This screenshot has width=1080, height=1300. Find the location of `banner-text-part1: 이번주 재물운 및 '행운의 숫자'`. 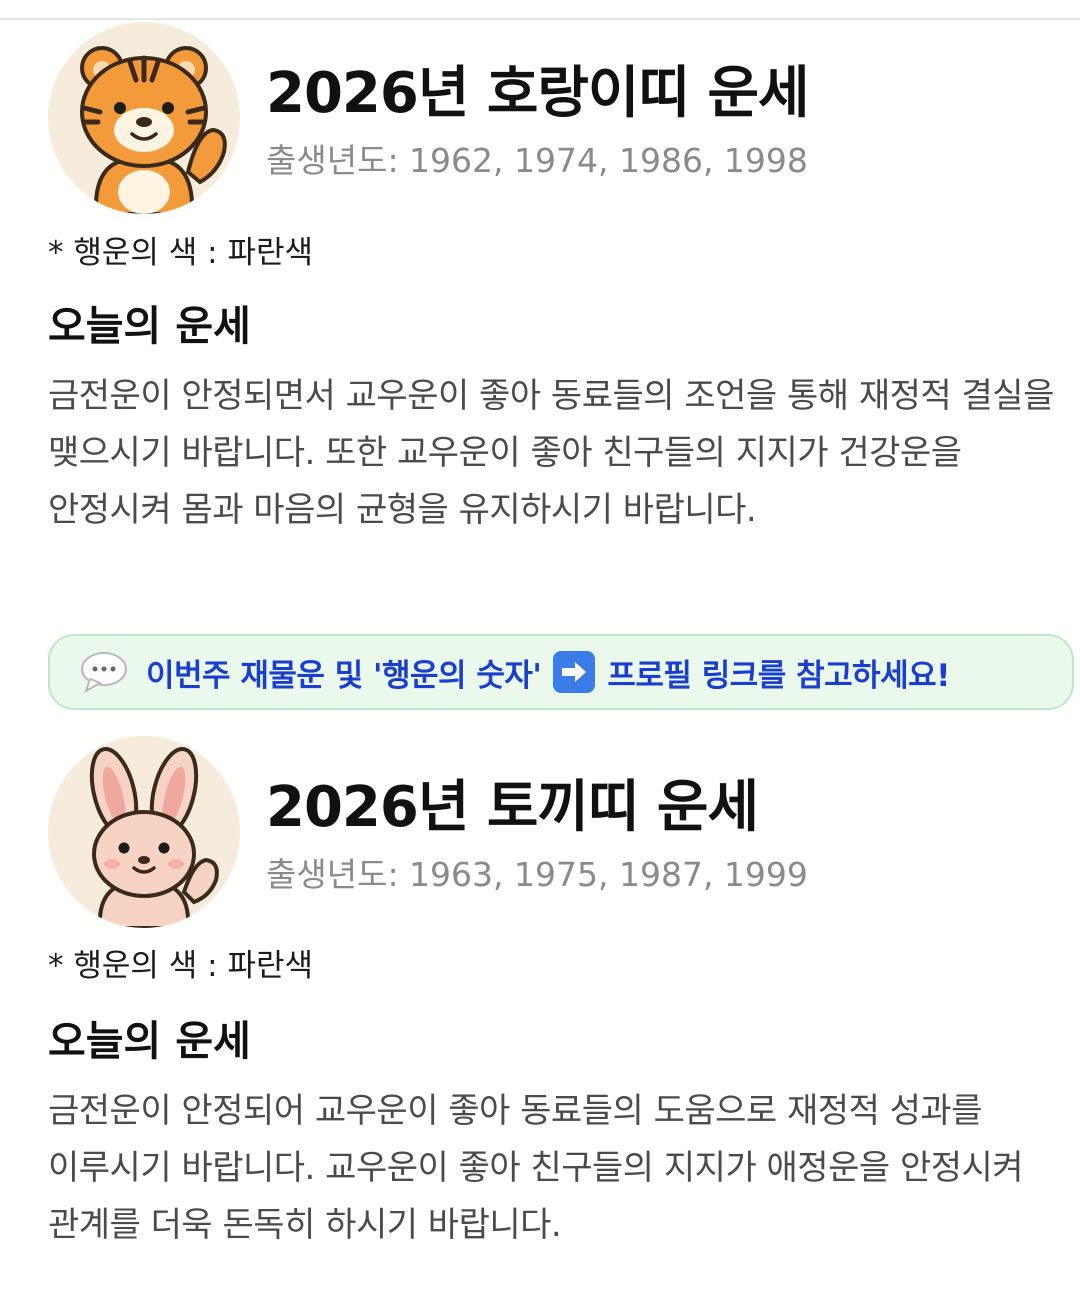

banner-text-part1: 이번주 재물운 및 '행운의 숫자' is located at coordinates (344, 675).